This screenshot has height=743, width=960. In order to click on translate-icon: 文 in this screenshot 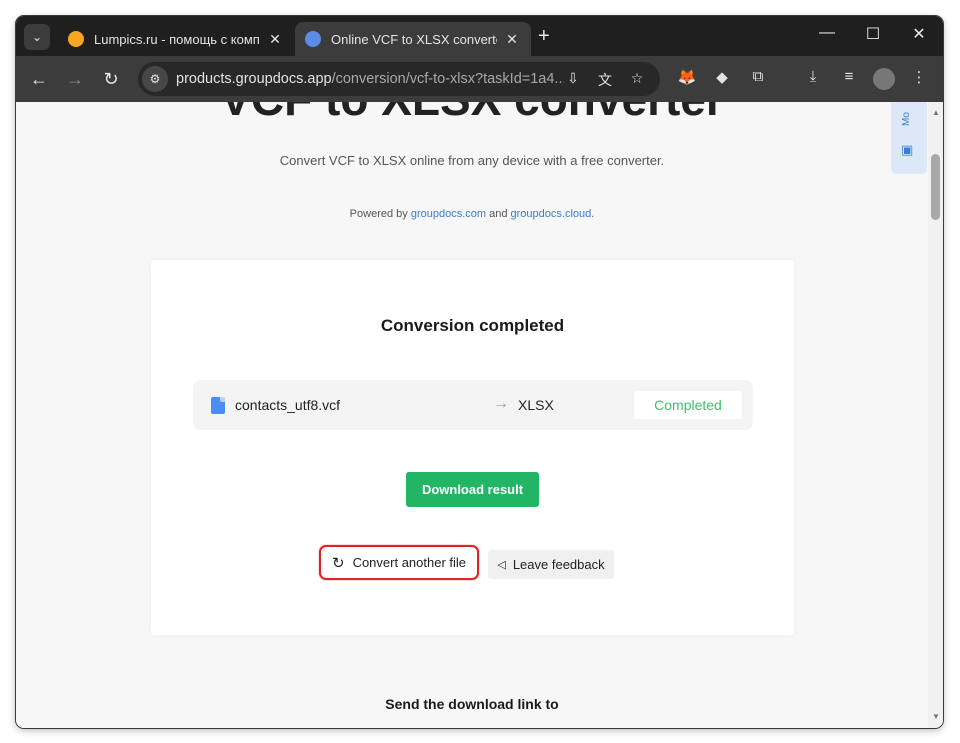, I will do `click(605, 79)`.